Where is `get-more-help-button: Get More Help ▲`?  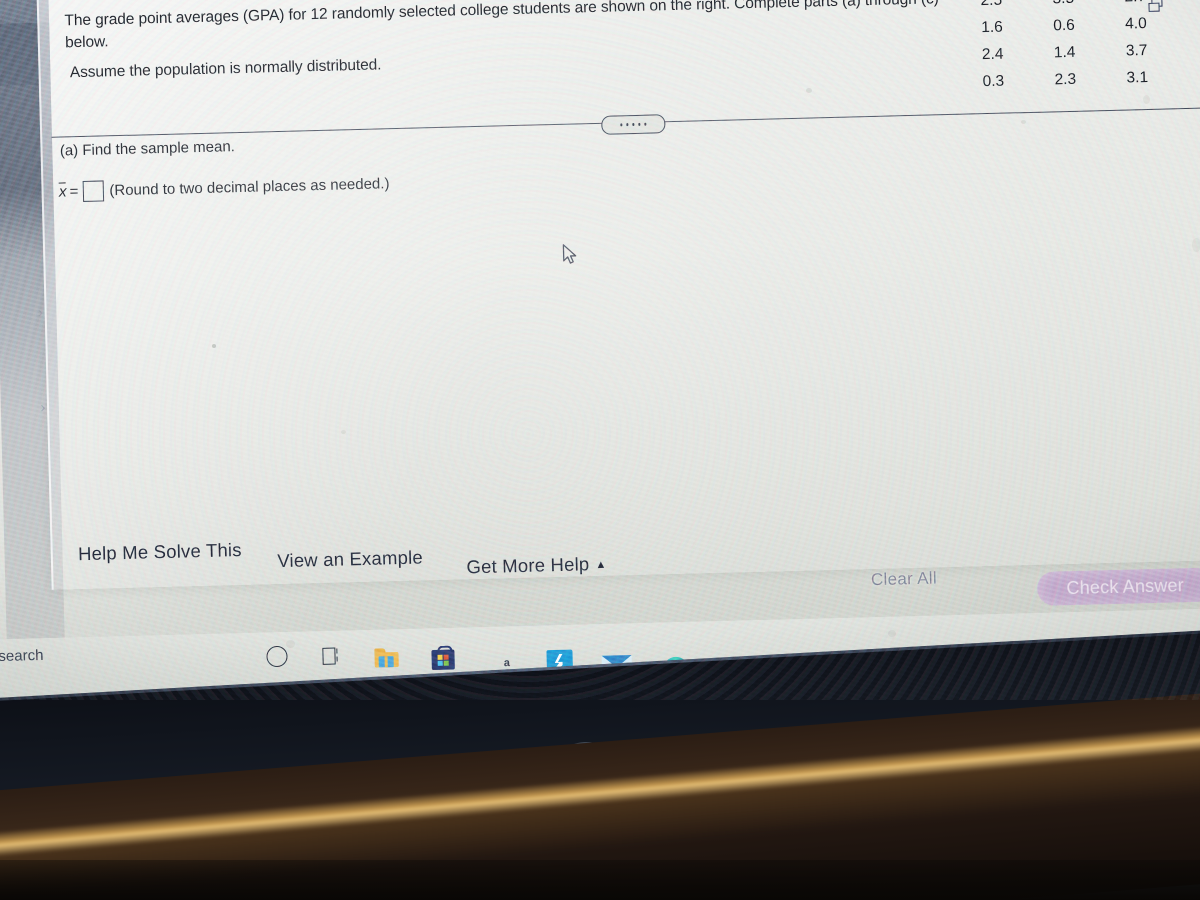 get-more-help-button: Get More Help ▲ is located at coordinates (536, 566).